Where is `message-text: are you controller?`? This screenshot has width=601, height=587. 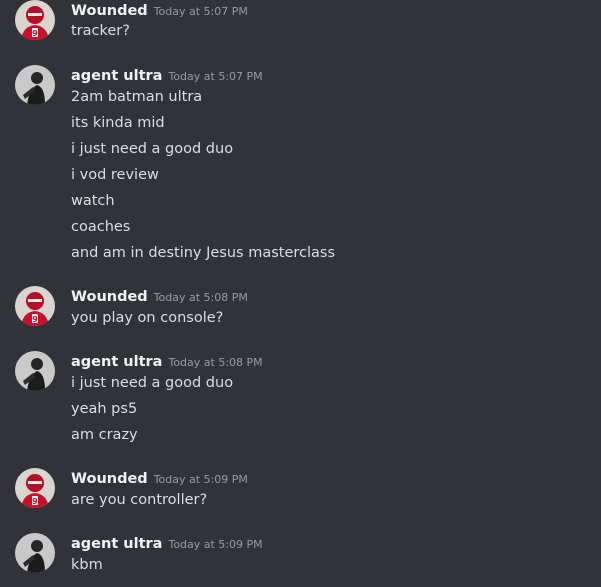
message-text: are you controller? is located at coordinates (139, 500).